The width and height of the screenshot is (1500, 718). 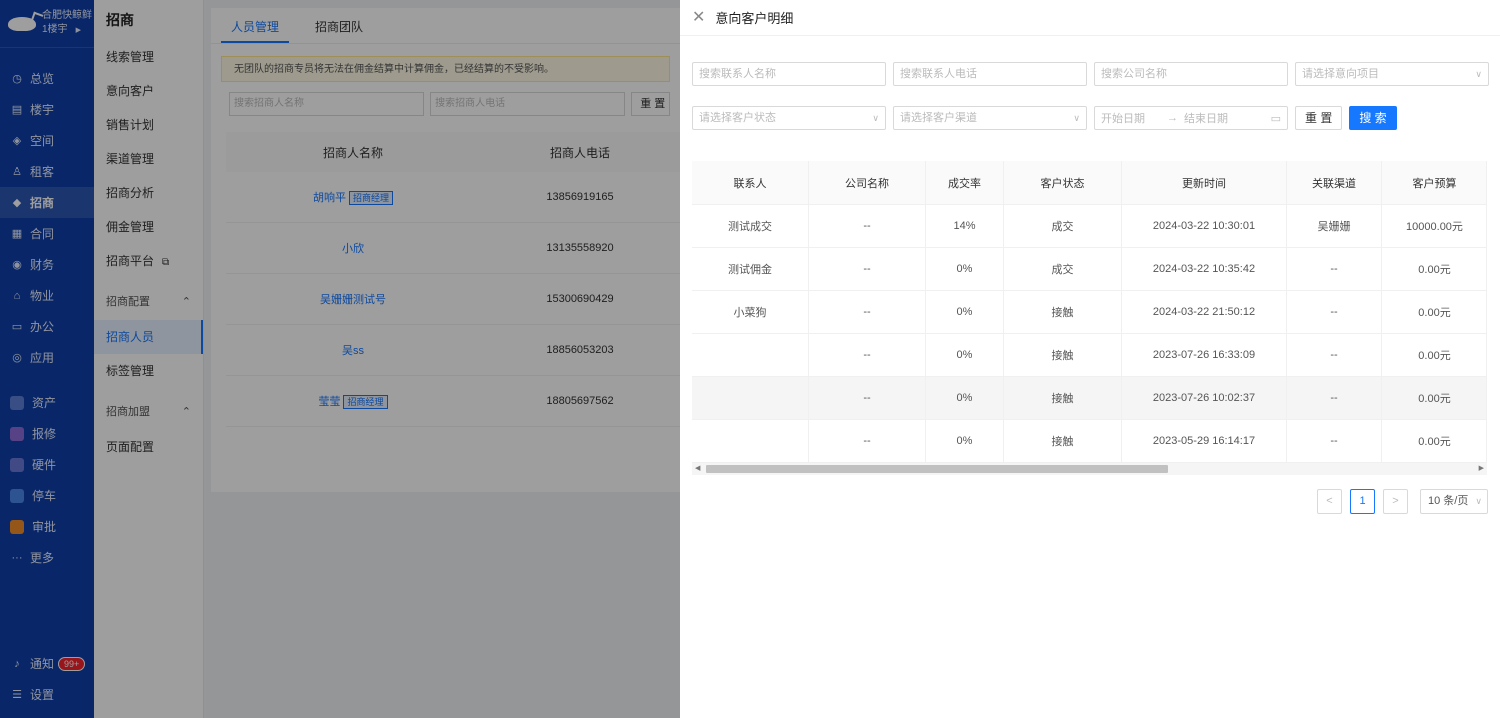 What do you see at coordinates (737, 118) in the screenshot?
I see `status-select-placeholder: 请选择客户状态` at bounding box center [737, 118].